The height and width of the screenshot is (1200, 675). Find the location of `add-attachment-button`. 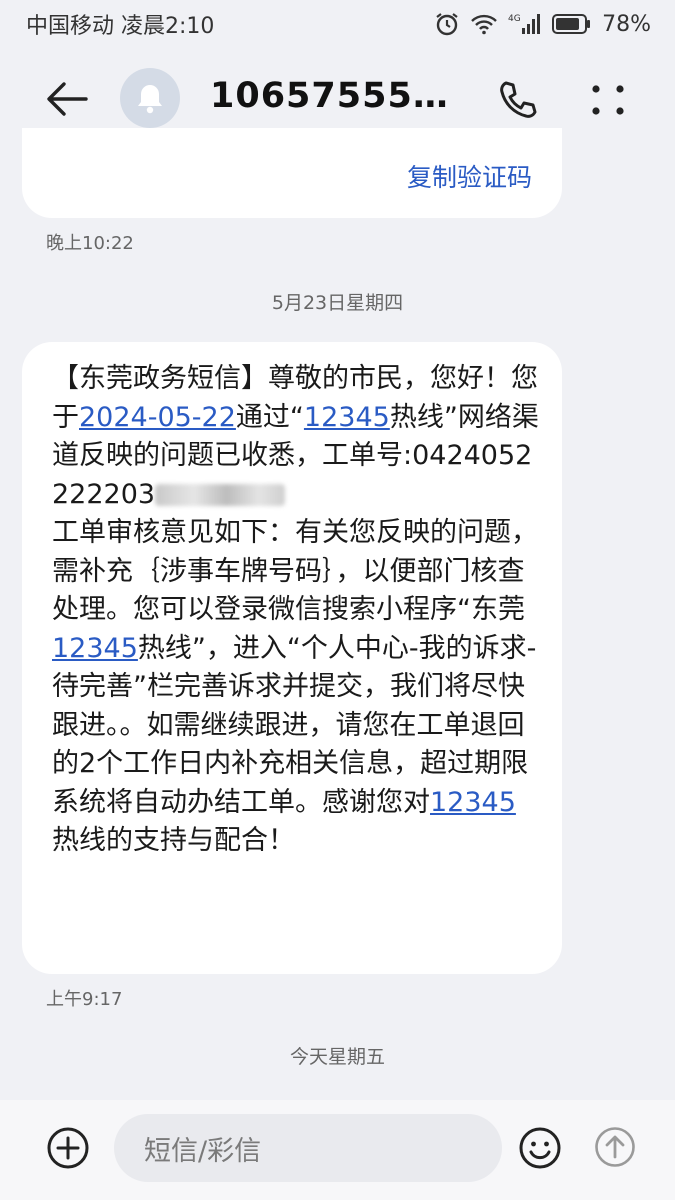

add-attachment-button is located at coordinates (68, 1148).